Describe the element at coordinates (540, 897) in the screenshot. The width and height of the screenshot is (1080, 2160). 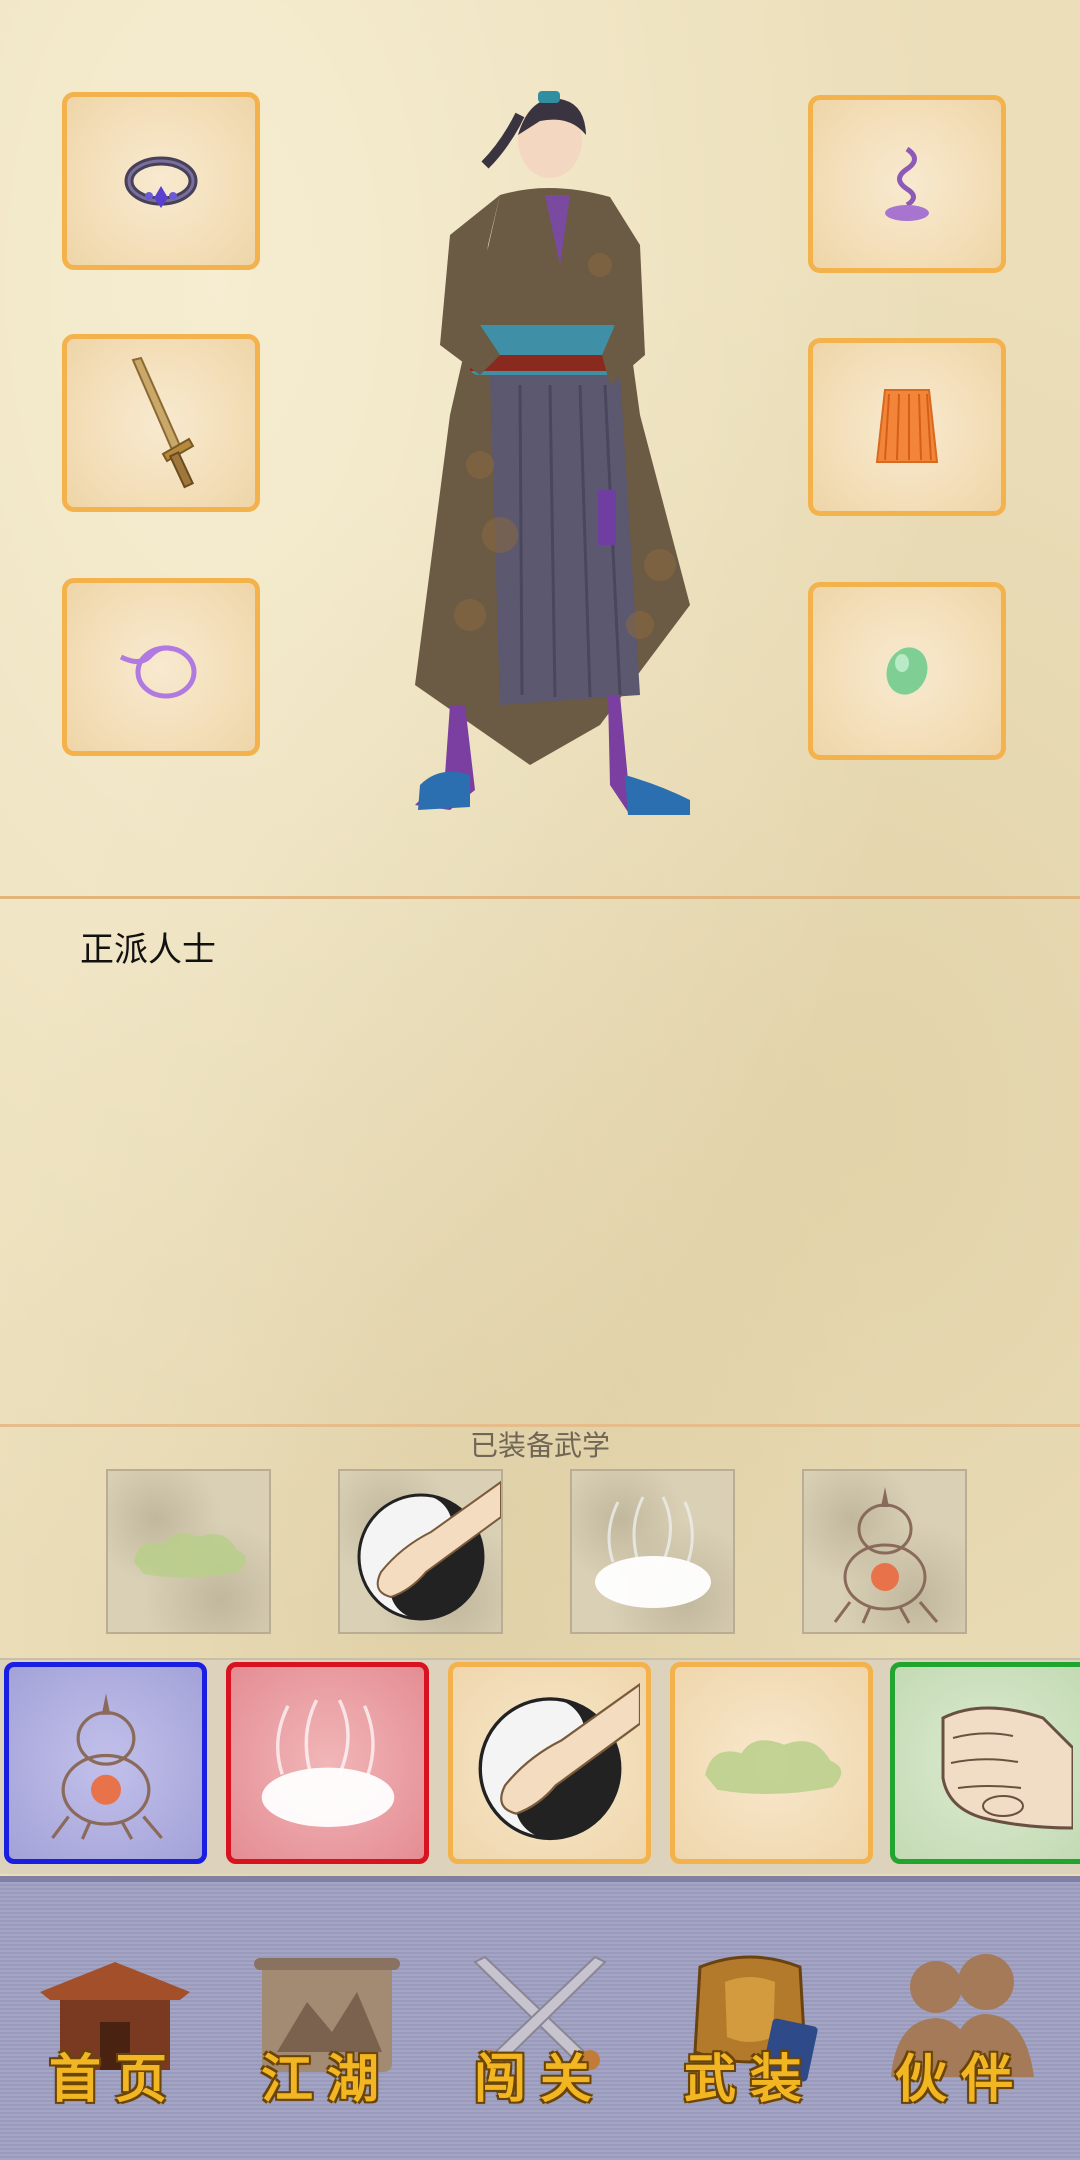
I see `top-divider` at that location.